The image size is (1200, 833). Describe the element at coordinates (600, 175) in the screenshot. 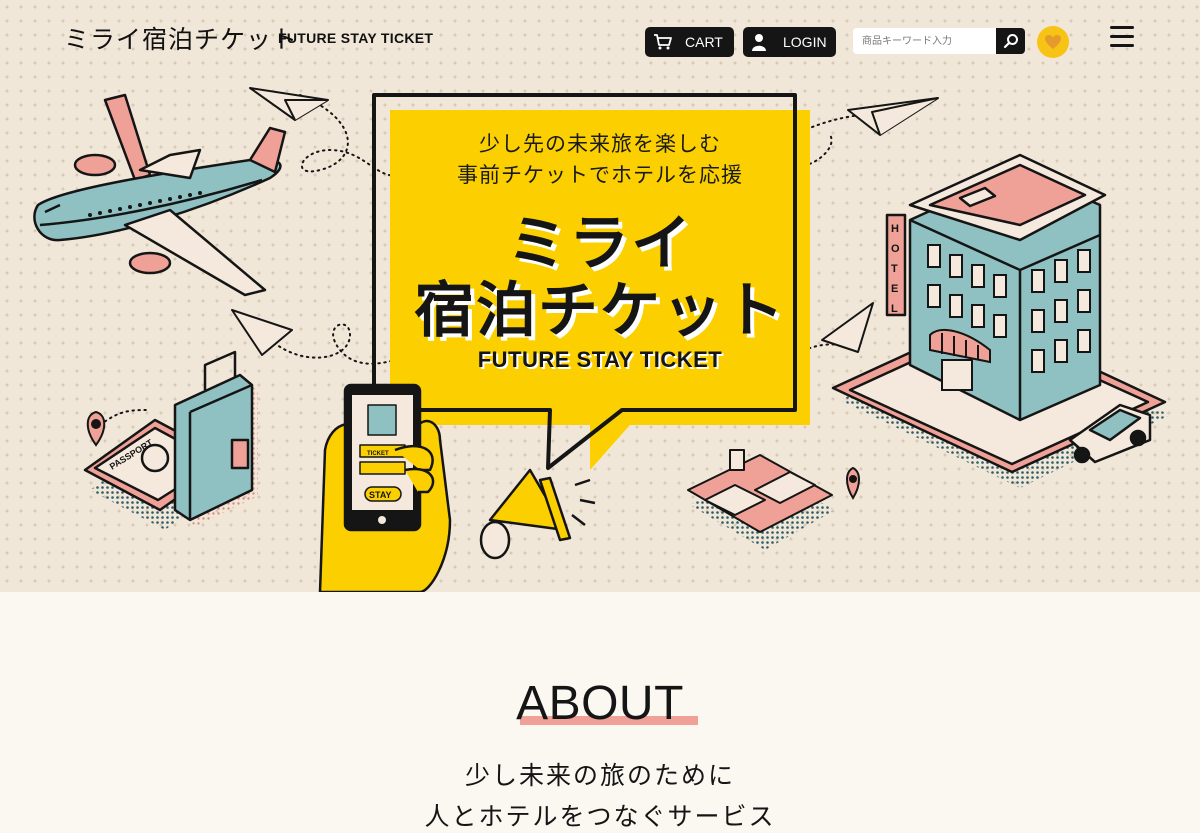

I see `hero-tagline-2: 事前チケットでホテルを応援` at that location.